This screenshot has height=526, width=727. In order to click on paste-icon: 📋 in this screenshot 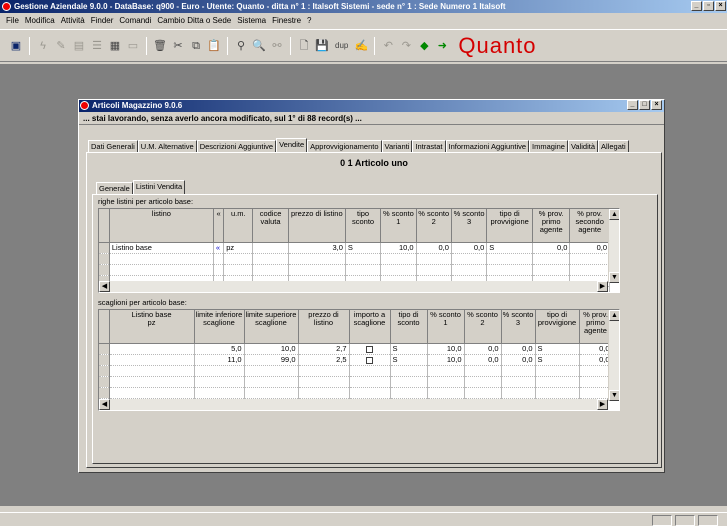, I will do `click(214, 46)`.